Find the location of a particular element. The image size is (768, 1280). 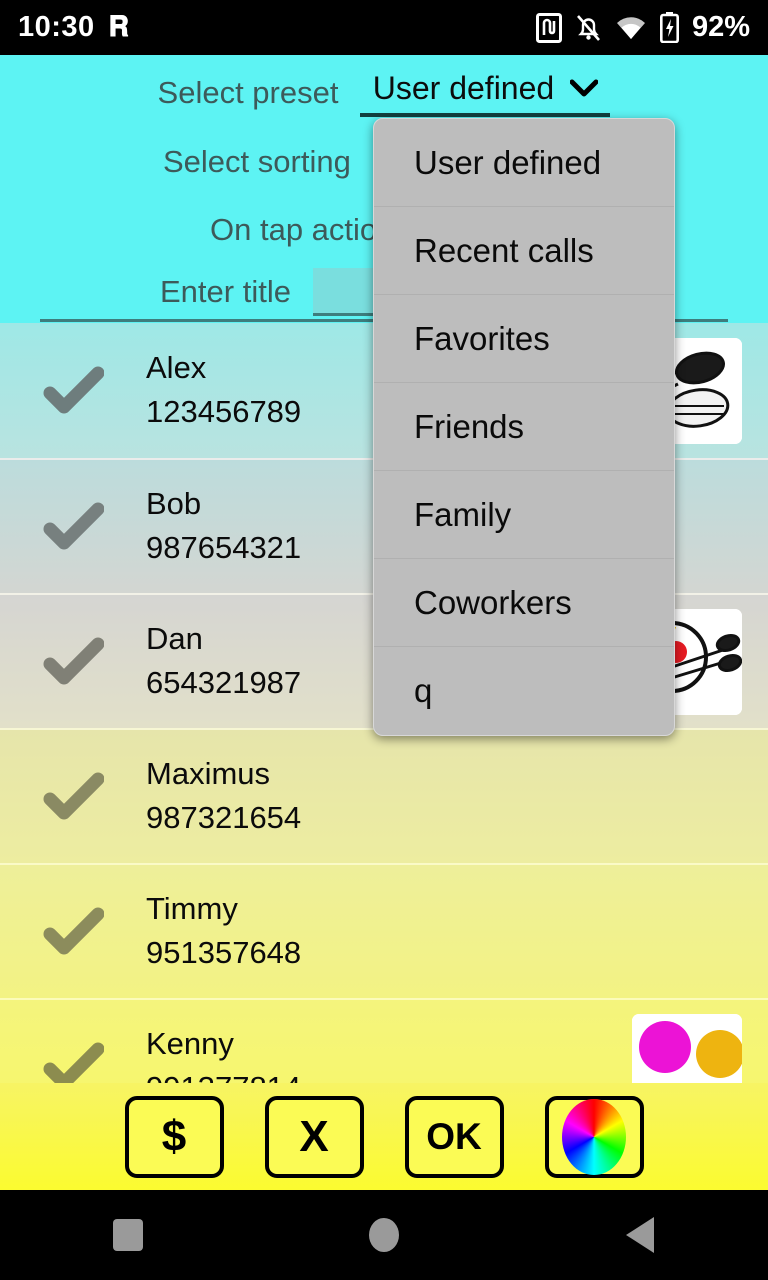

contact-name: Alex is located at coordinates (176, 367).